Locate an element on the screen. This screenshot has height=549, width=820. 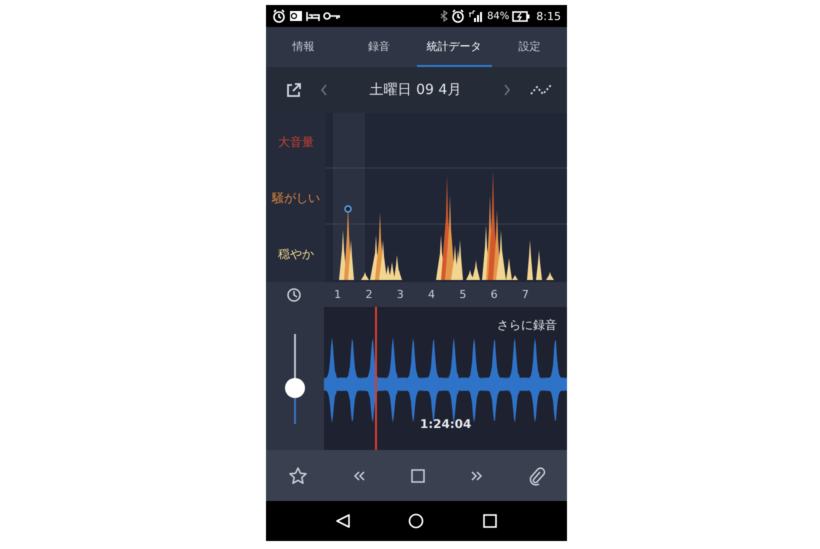
share-icon is located at coordinates (294, 90).